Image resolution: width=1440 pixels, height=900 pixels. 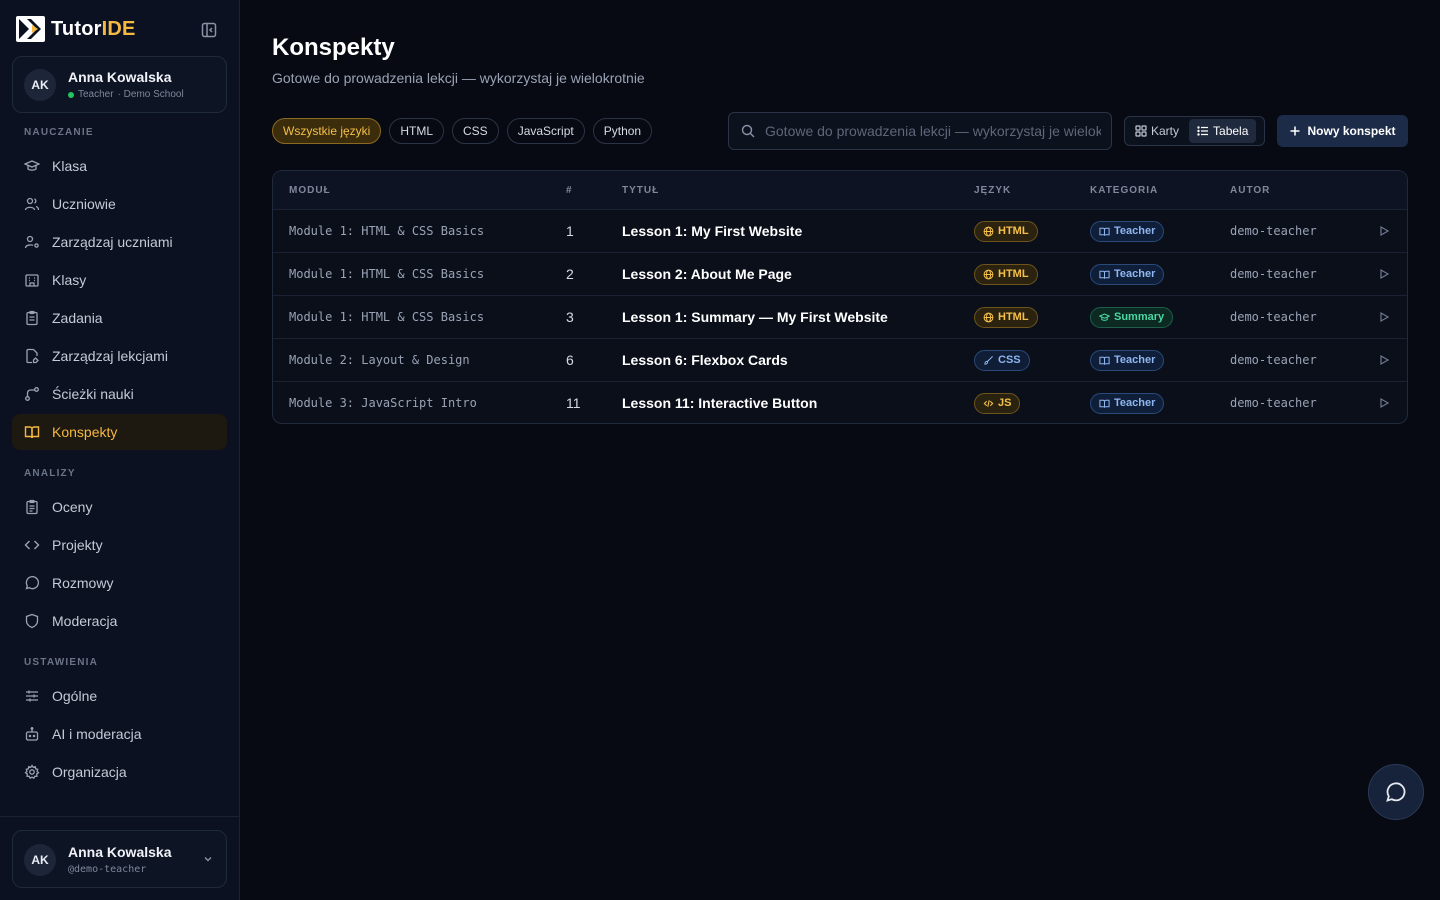 I want to click on sidebar-item-klasy: Klasy, so click(x=119, y=280).